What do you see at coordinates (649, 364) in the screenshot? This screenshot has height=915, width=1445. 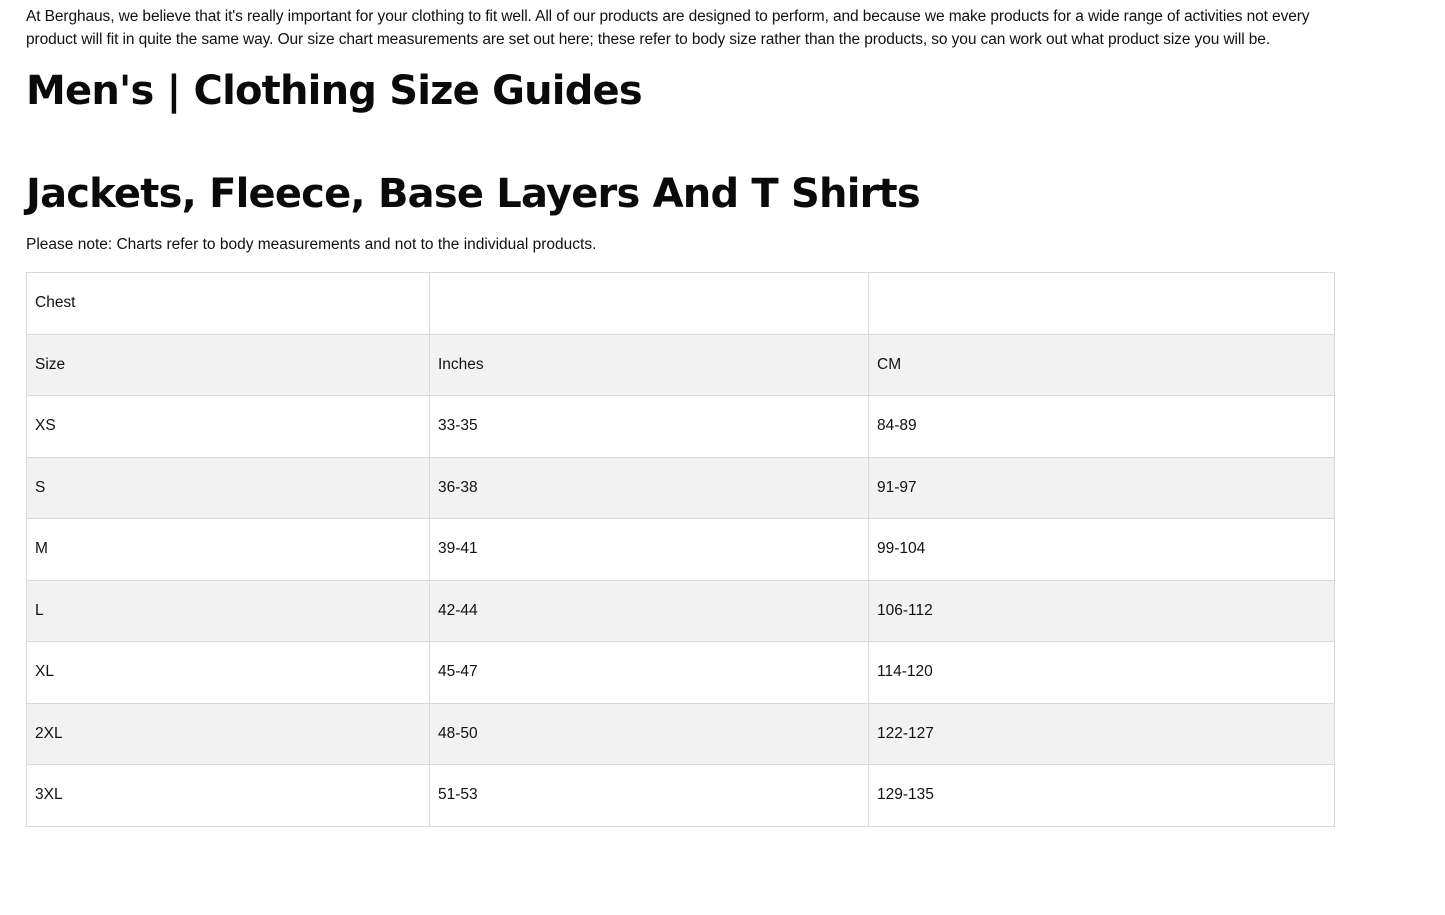 I see `table-cell: Inches` at bounding box center [649, 364].